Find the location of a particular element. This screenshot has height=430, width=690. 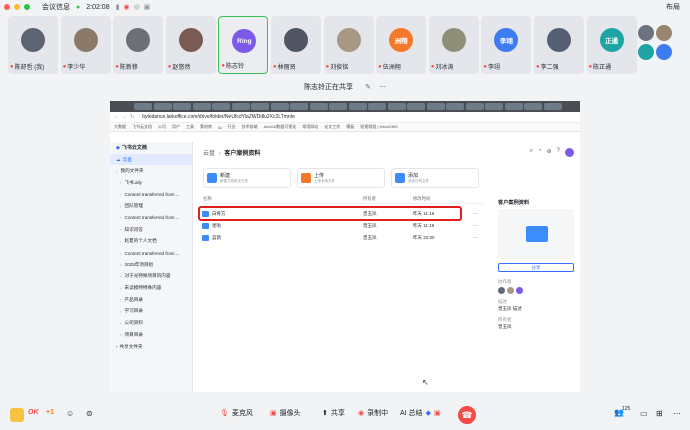

sidebar-item: › 2025年项目组 is located at coordinates (151, 265).